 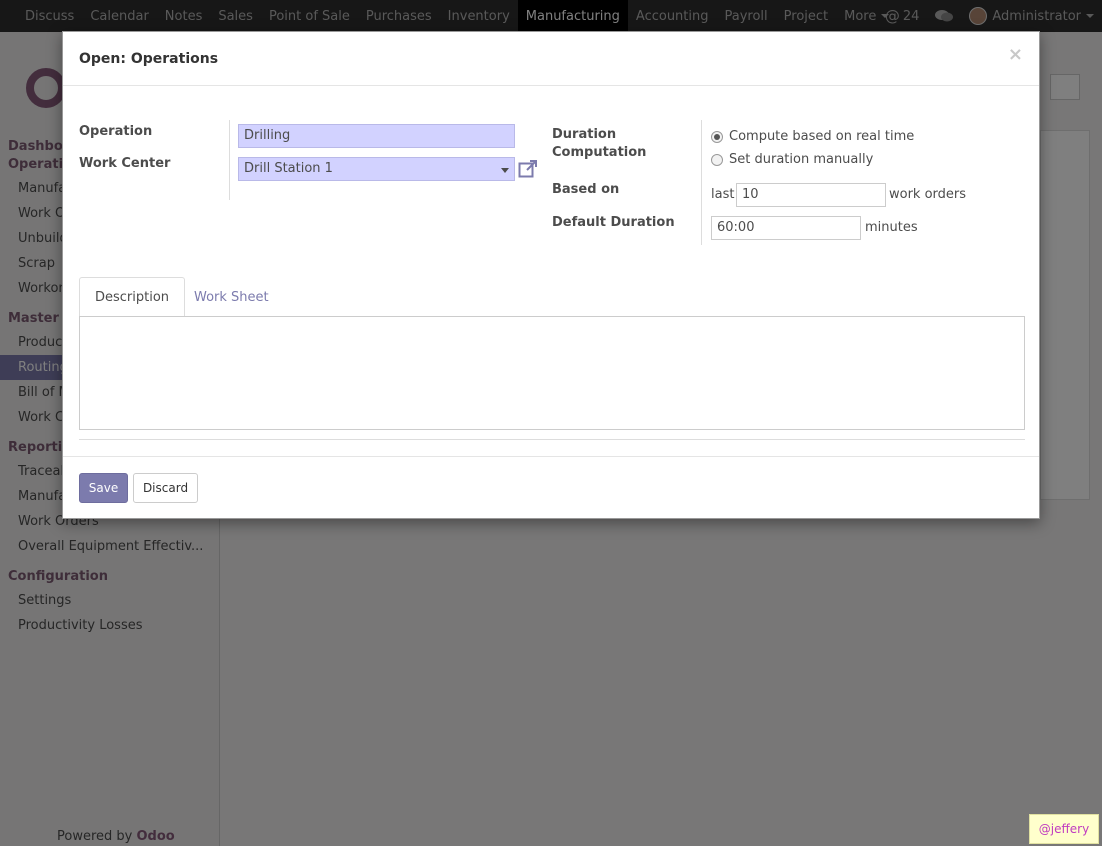 What do you see at coordinates (599, 152) in the screenshot?
I see `duration-computation-label-line2: Computation` at bounding box center [599, 152].